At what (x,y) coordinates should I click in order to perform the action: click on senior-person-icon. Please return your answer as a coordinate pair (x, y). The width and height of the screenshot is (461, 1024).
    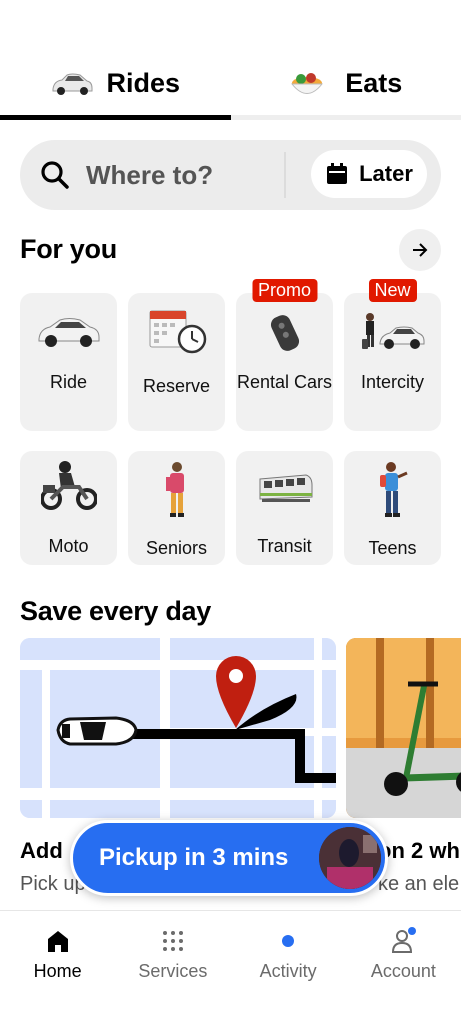
    Looking at the image, I should click on (177, 492).